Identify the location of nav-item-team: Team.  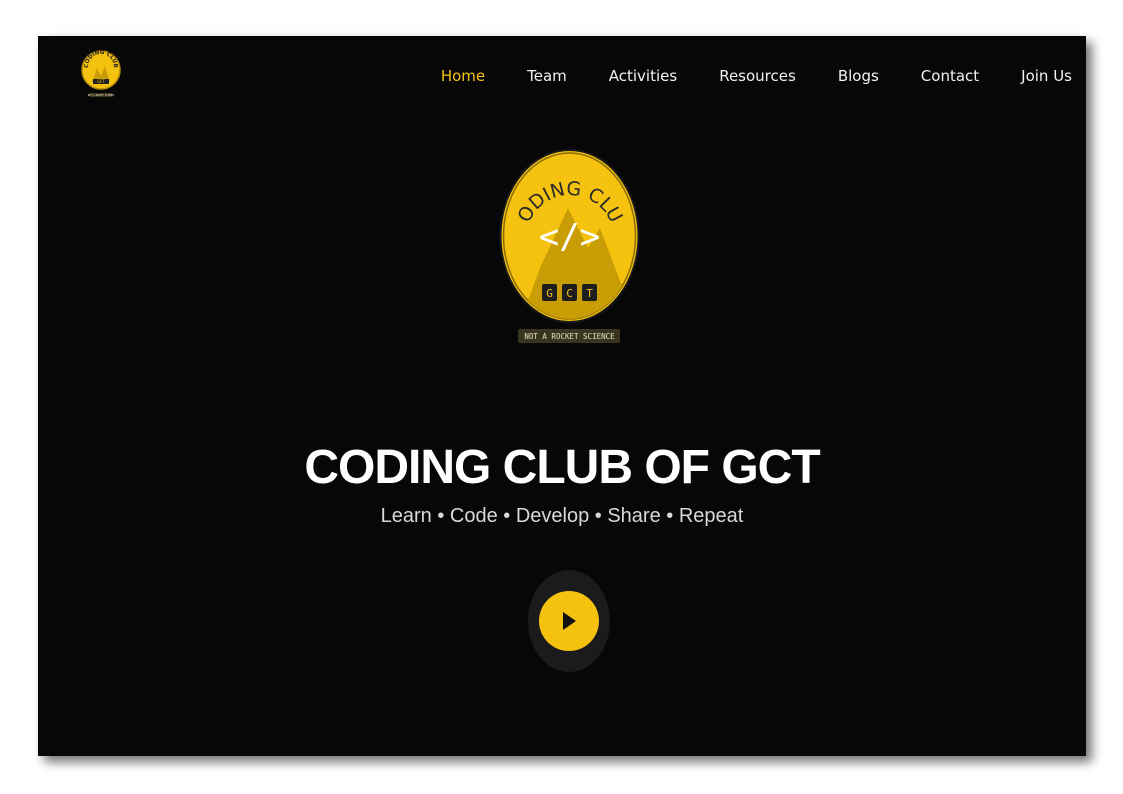
(547, 76).